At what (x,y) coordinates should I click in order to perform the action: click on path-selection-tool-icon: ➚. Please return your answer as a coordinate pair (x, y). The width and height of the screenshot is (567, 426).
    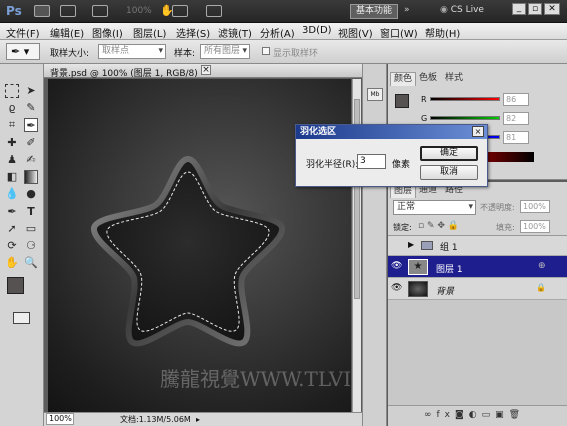
    Looking at the image, I should click on (12, 229).